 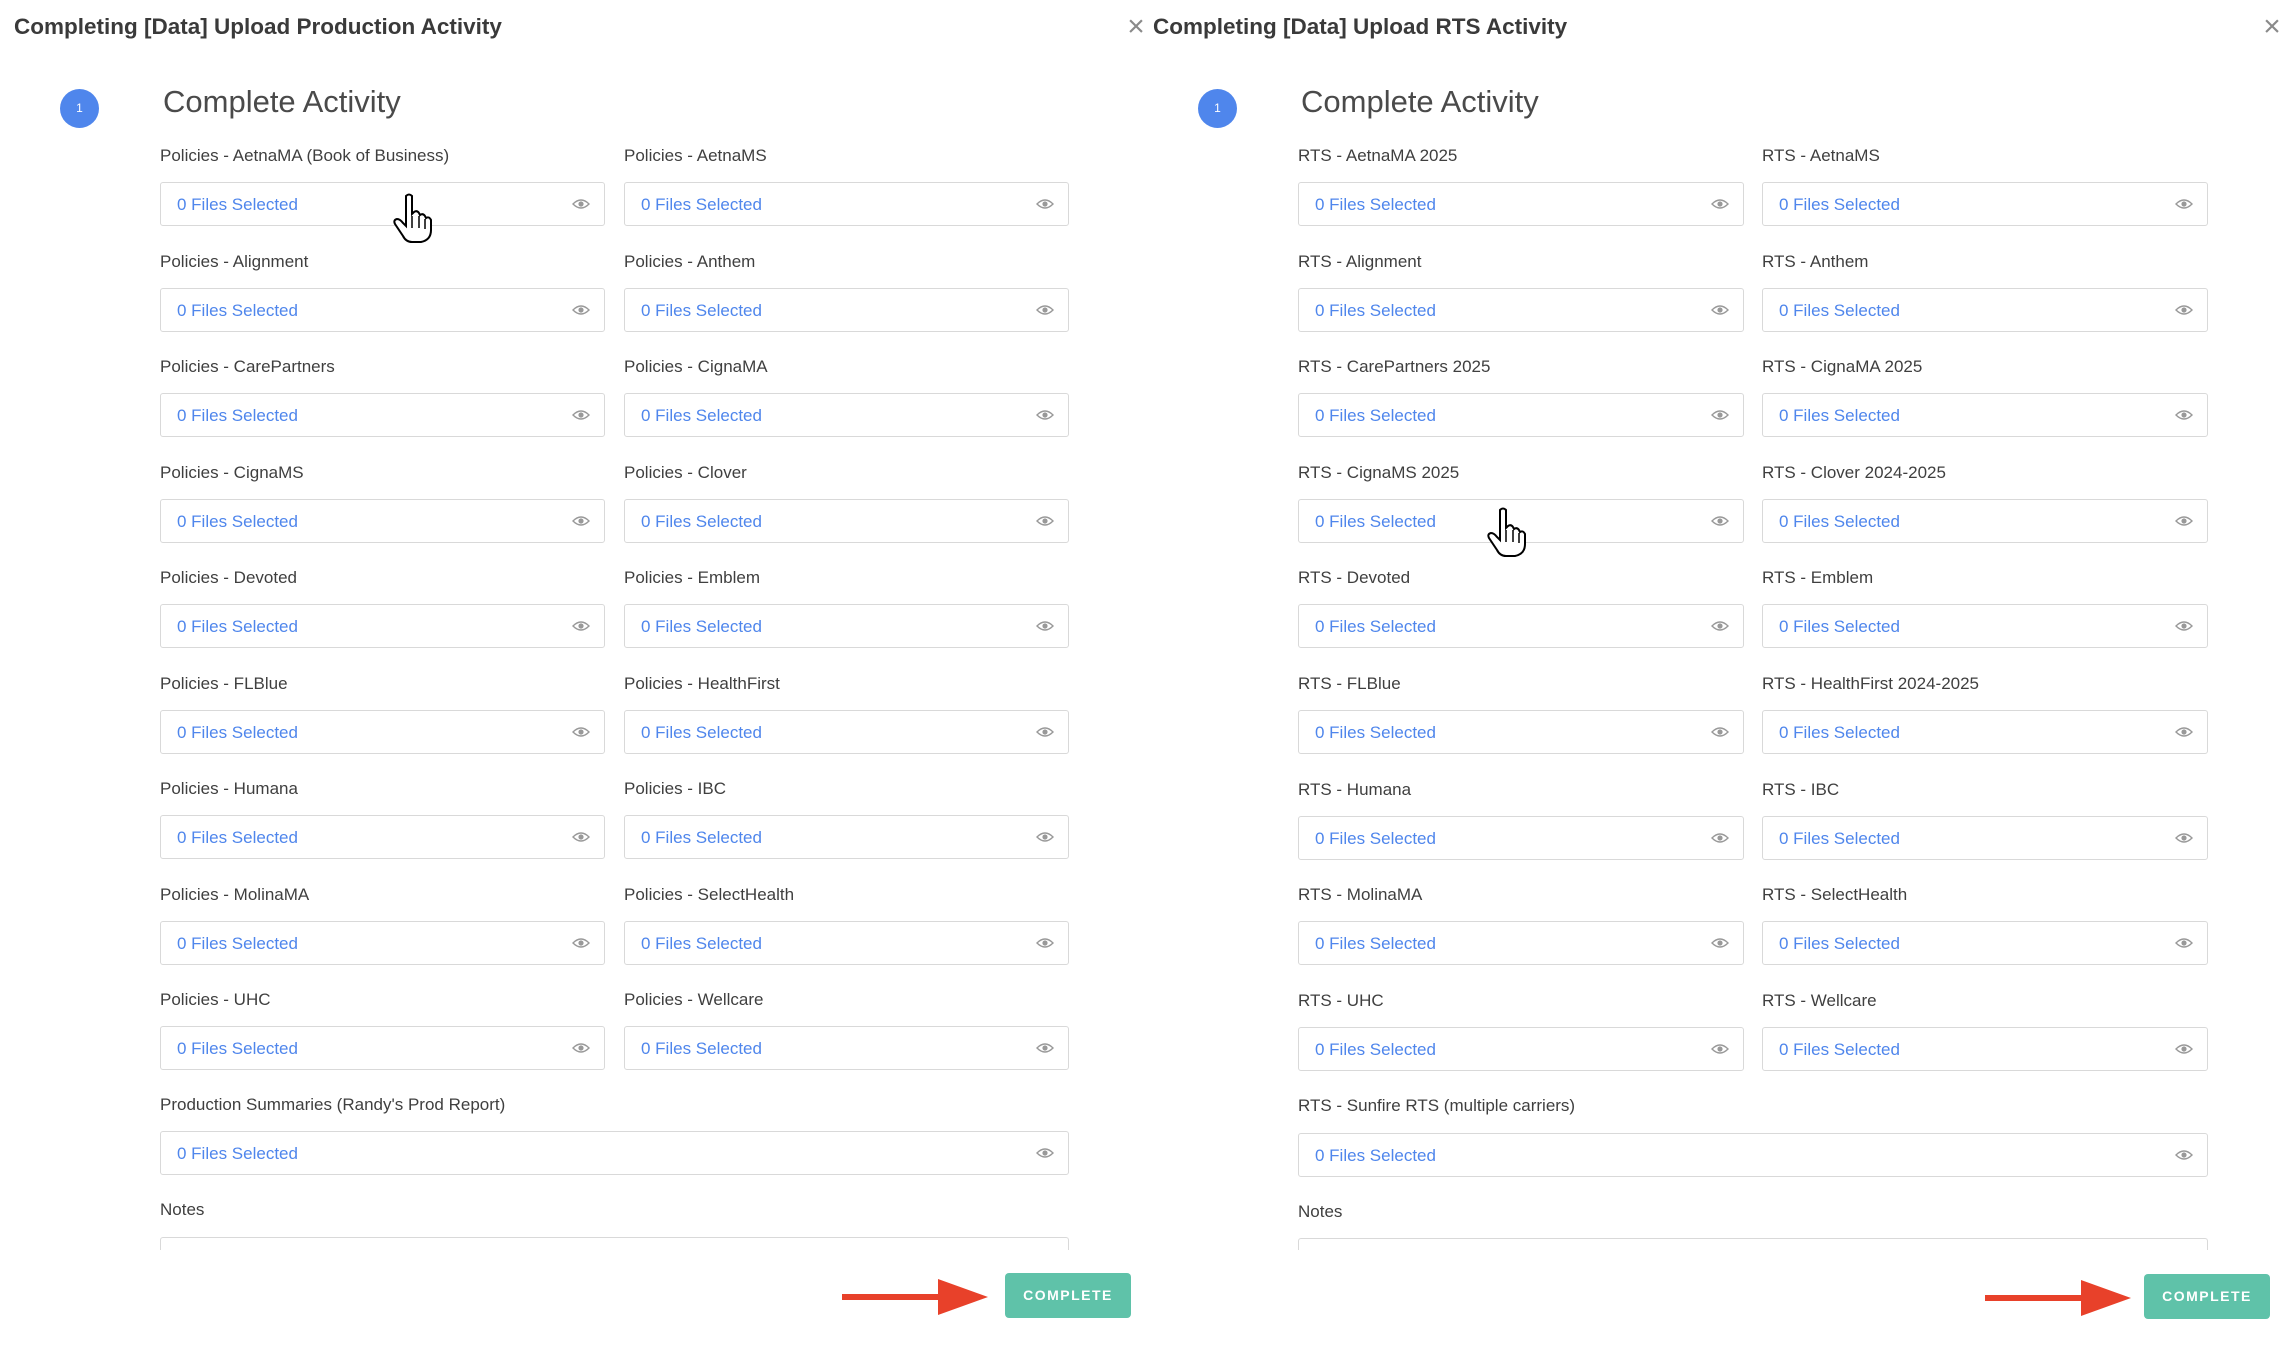 What do you see at coordinates (572, 1265) in the screenshot?
I see `scroll-fade` at bounding box center [572, 1265].